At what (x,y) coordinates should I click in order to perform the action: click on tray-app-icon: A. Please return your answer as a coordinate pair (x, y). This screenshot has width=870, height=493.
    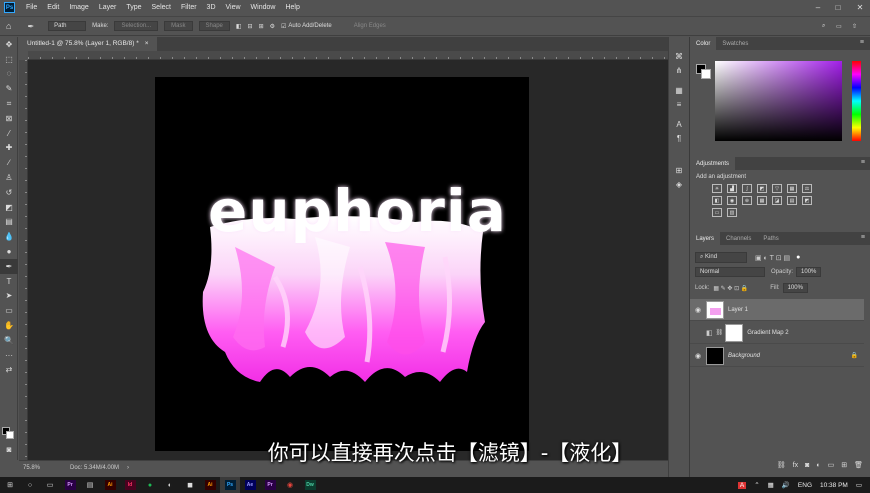
    Looking at the image, I should click on (742, 485).